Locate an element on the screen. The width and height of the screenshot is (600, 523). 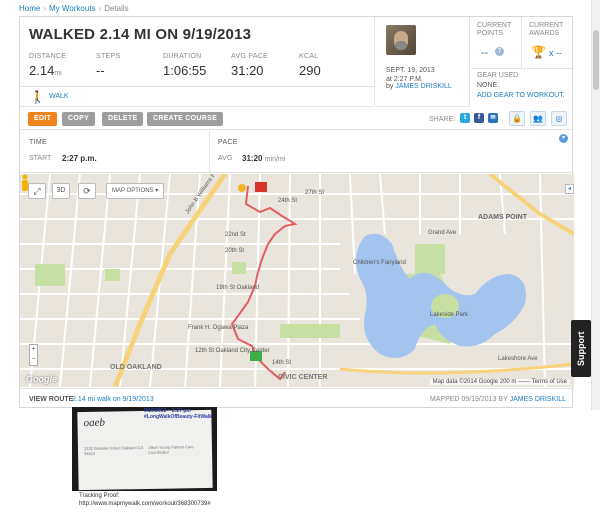
avg-pace-number: 31:20 is located at coordinates (252, 158).